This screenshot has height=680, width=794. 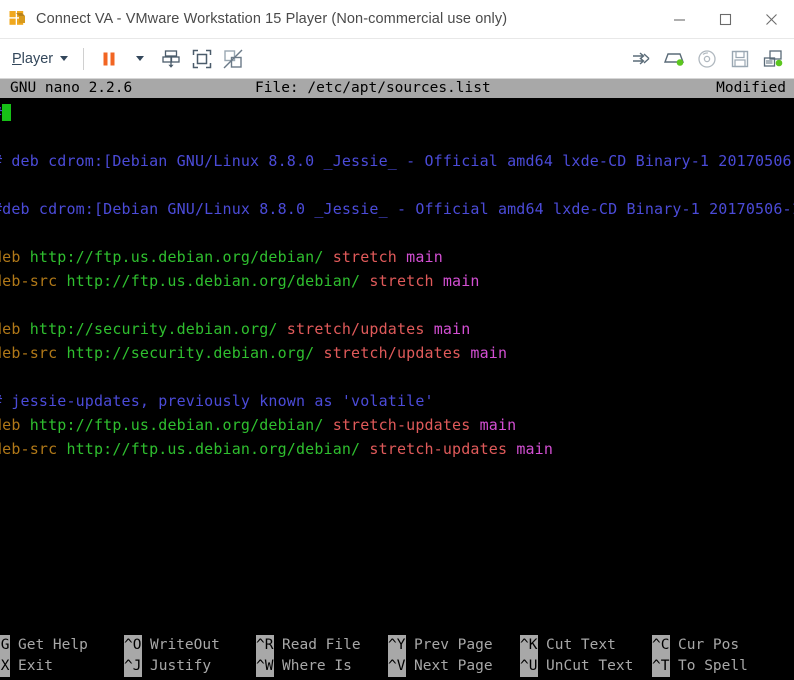 I want to click on send-ctrl-alt-del-button, so click(x=170, y=58).